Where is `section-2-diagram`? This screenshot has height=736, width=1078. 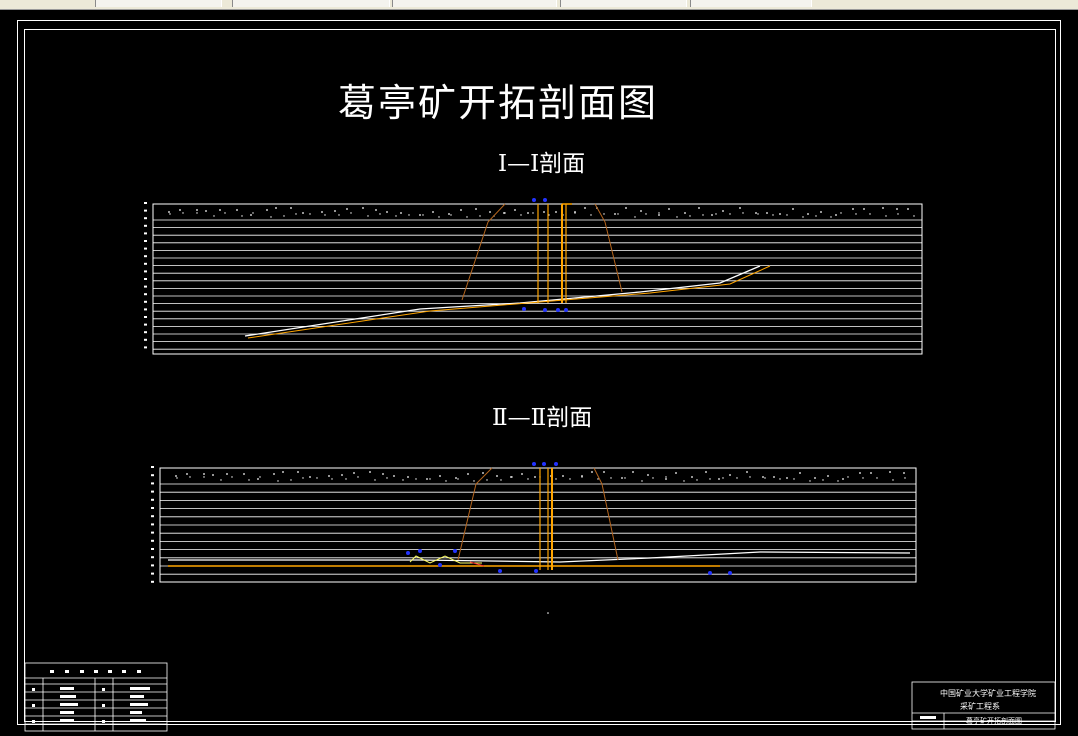 section-2-diagram is located at coordinates (534, 522).